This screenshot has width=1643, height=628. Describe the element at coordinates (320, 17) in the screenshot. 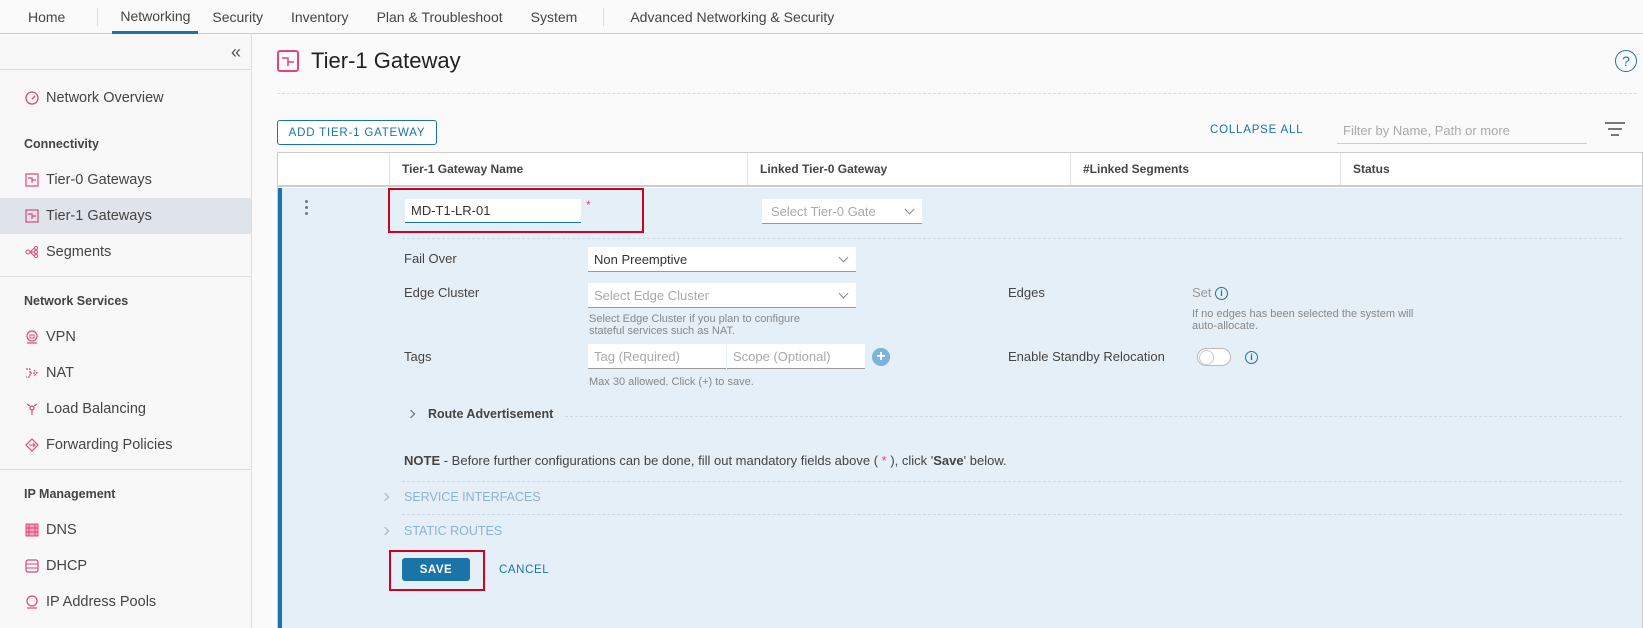

I see `tab-inventory: Inventory` at that location.